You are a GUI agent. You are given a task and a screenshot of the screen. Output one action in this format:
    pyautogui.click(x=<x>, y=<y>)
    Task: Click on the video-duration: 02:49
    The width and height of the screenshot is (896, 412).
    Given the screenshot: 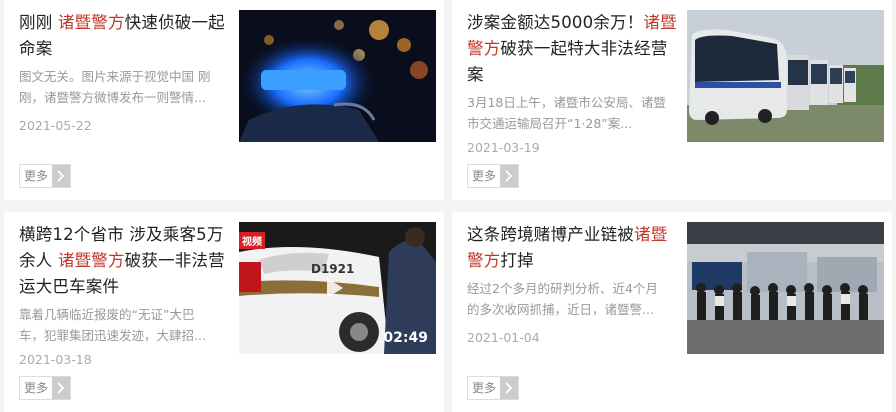 What is the action you would take?
    pyautogui.click(x=405, y=338)
    